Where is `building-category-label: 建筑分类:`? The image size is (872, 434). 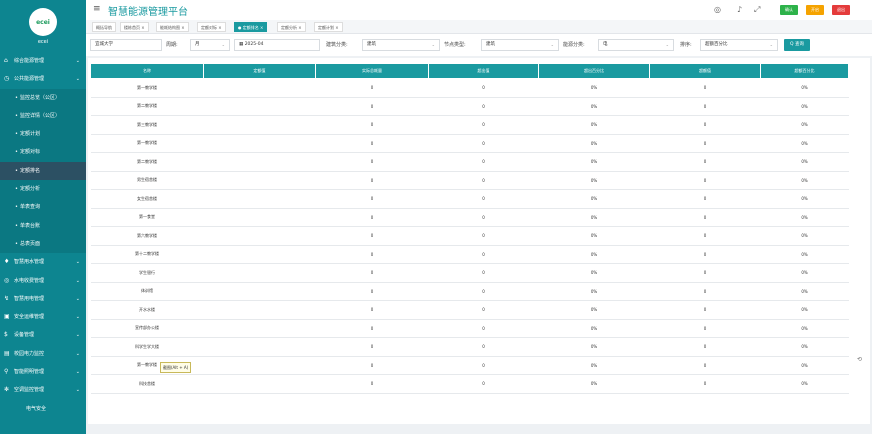
building-category-label: 建筑分类: is located at coordinates (337, 45).